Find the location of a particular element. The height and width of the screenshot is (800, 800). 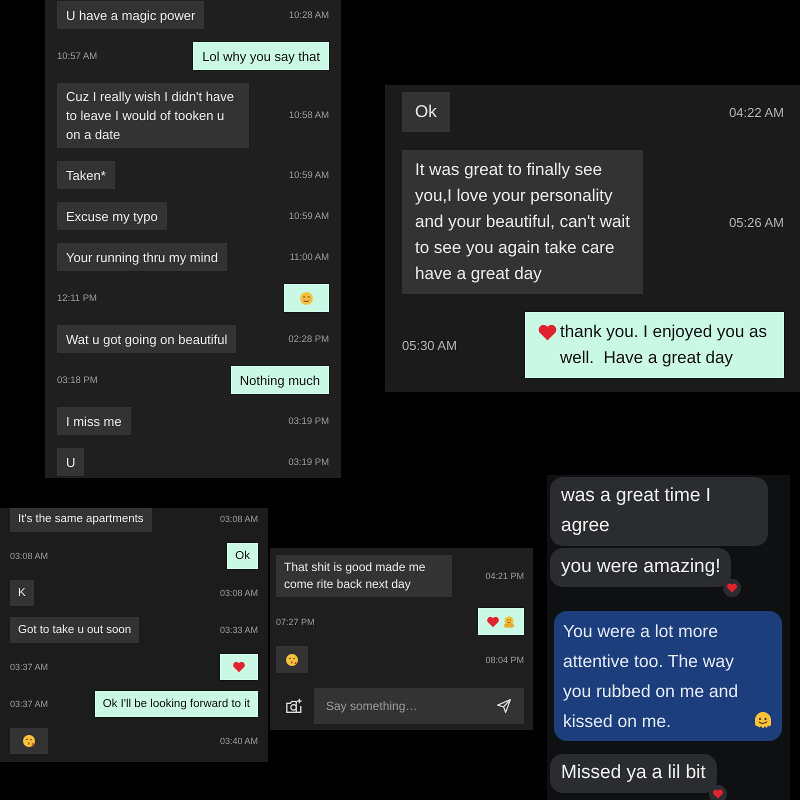

timestamp: 05:30 AM is located at coordinates (429, 345).